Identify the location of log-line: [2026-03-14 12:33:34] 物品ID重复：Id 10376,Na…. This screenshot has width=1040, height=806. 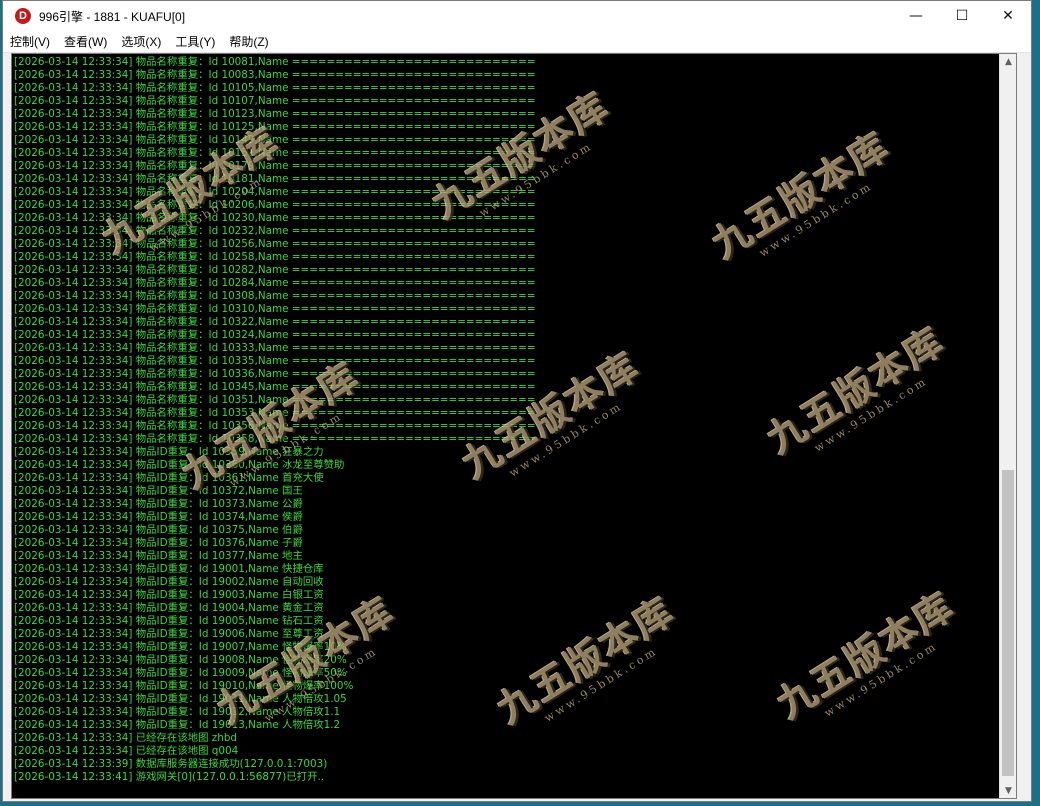
(158, 543).